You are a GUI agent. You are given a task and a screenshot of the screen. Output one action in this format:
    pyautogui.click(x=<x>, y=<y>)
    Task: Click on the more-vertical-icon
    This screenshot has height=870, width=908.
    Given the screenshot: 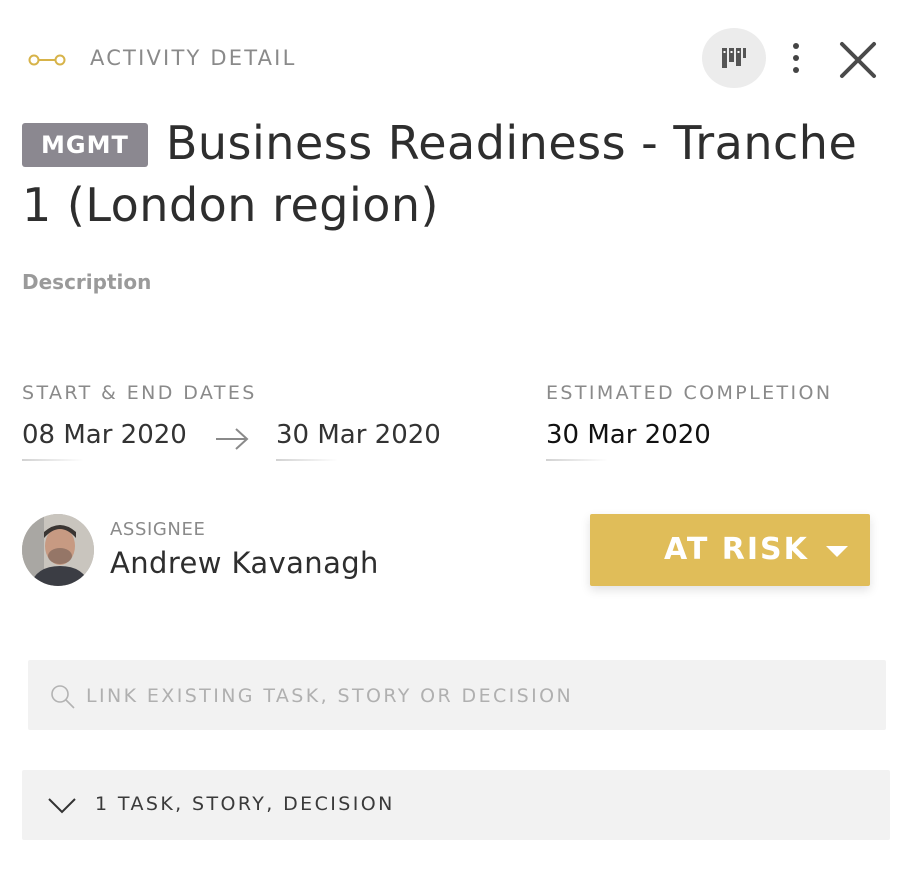 What is the action you would take?
    pyautogui.click(x=796, y=58)
    